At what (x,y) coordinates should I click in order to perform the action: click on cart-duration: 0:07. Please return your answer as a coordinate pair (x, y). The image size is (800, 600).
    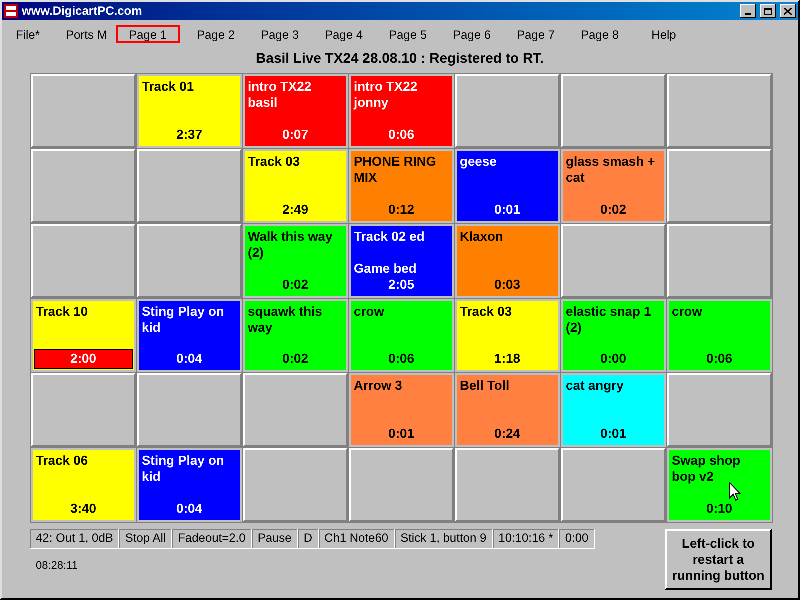
    Looking at the image, I should click on (295, 134).